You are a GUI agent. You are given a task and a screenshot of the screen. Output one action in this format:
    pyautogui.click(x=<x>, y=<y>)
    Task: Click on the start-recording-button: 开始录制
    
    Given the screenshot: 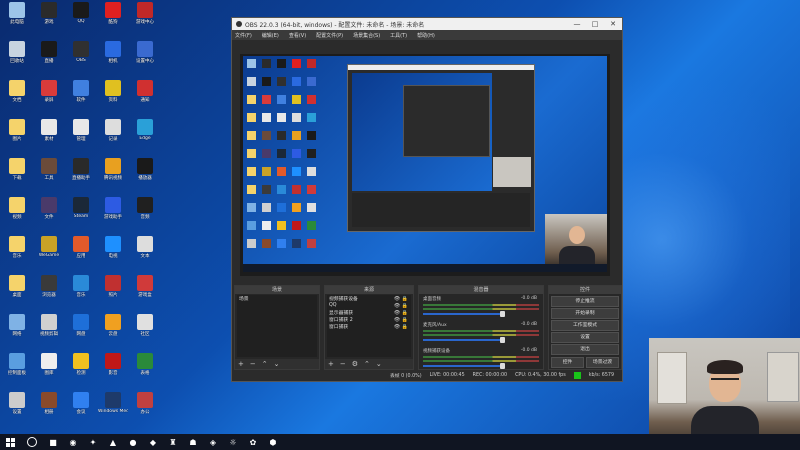 What is the action you would take?
    pyautogui.click(x=585, y=313)
    